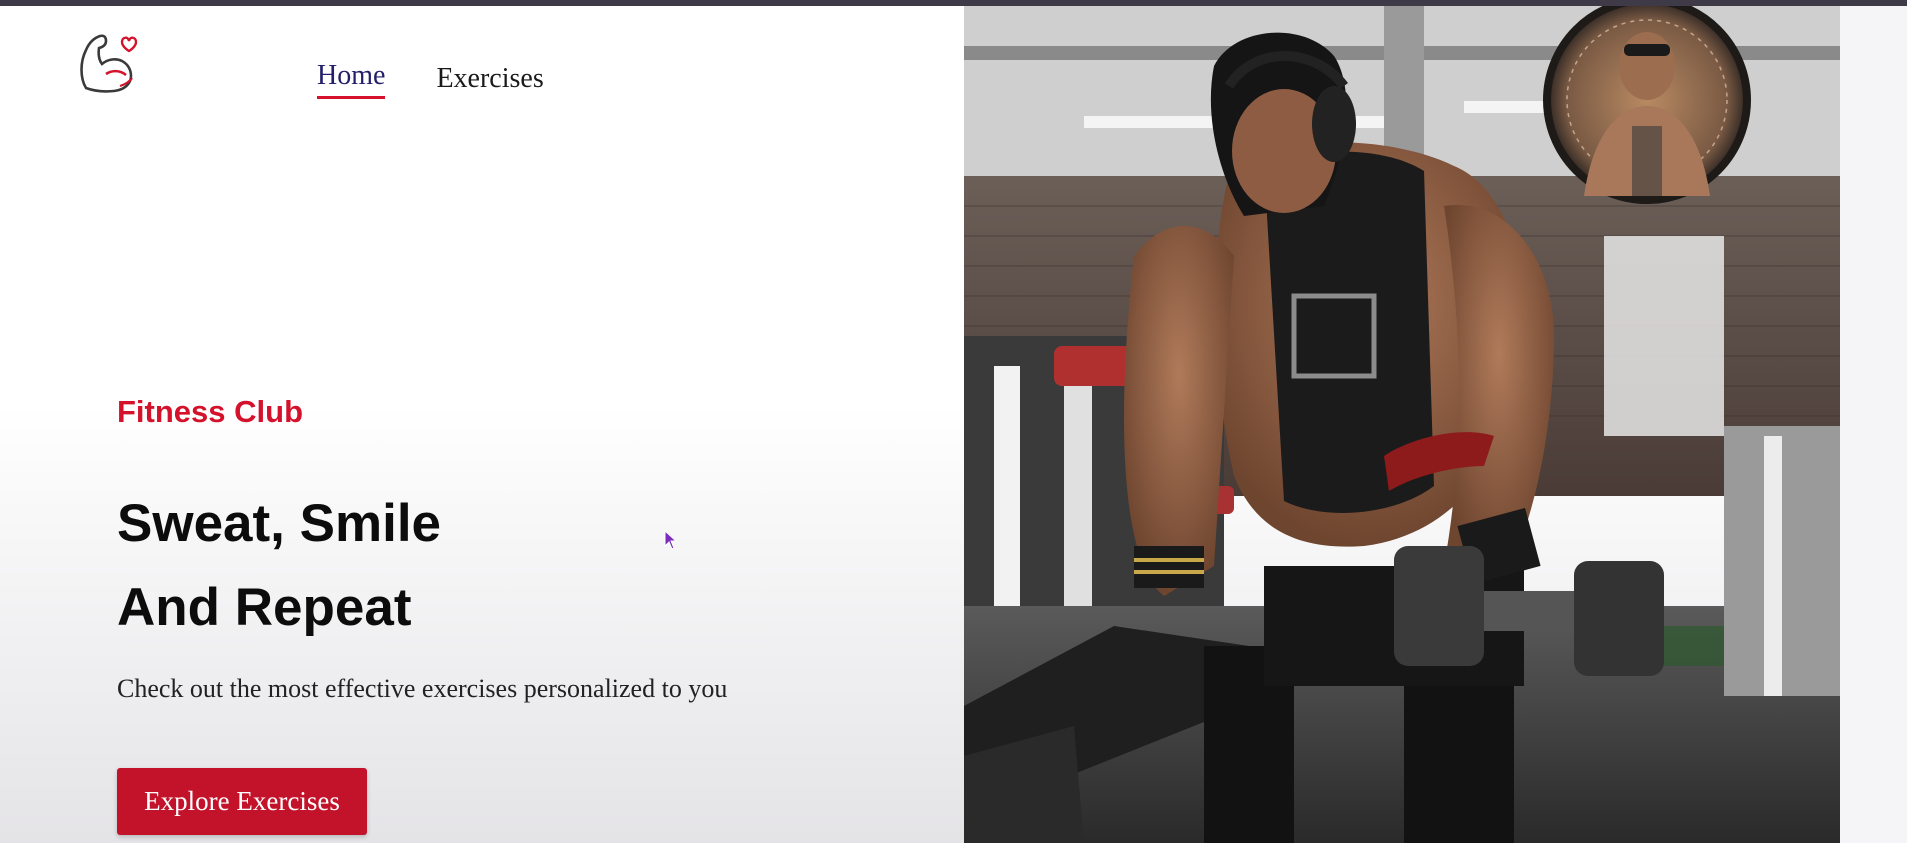 This screenshot has height=843, width=1907. I want to click on hero-eyebrow: Fitness Club, so click(210, 411).